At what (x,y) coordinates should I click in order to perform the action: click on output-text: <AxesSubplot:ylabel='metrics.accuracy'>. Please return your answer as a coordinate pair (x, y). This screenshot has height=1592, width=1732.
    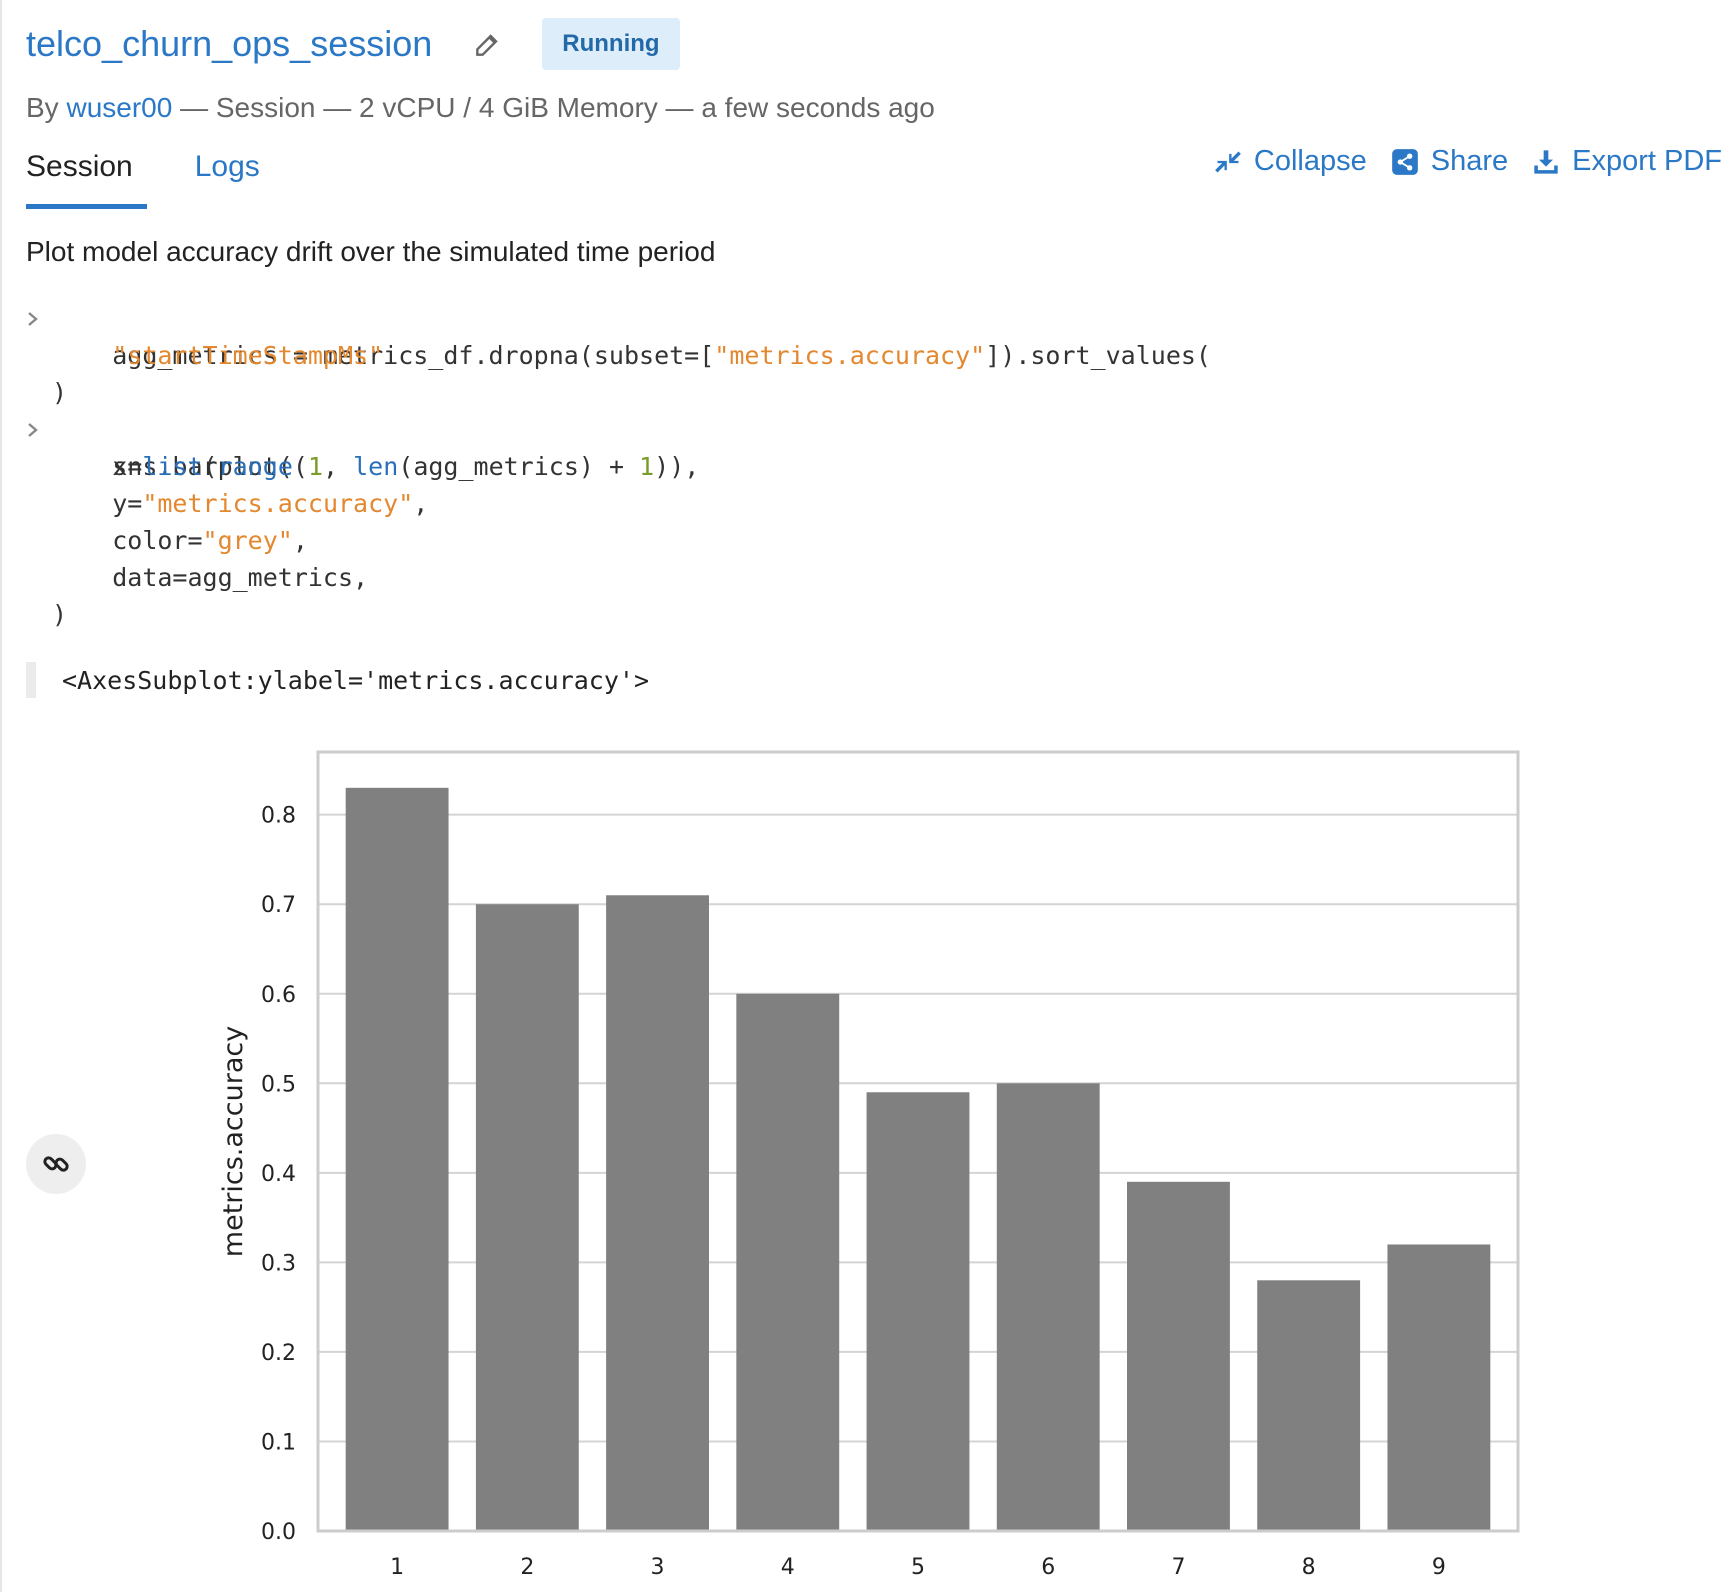
    Looking at the image, I should click on (355, 680).